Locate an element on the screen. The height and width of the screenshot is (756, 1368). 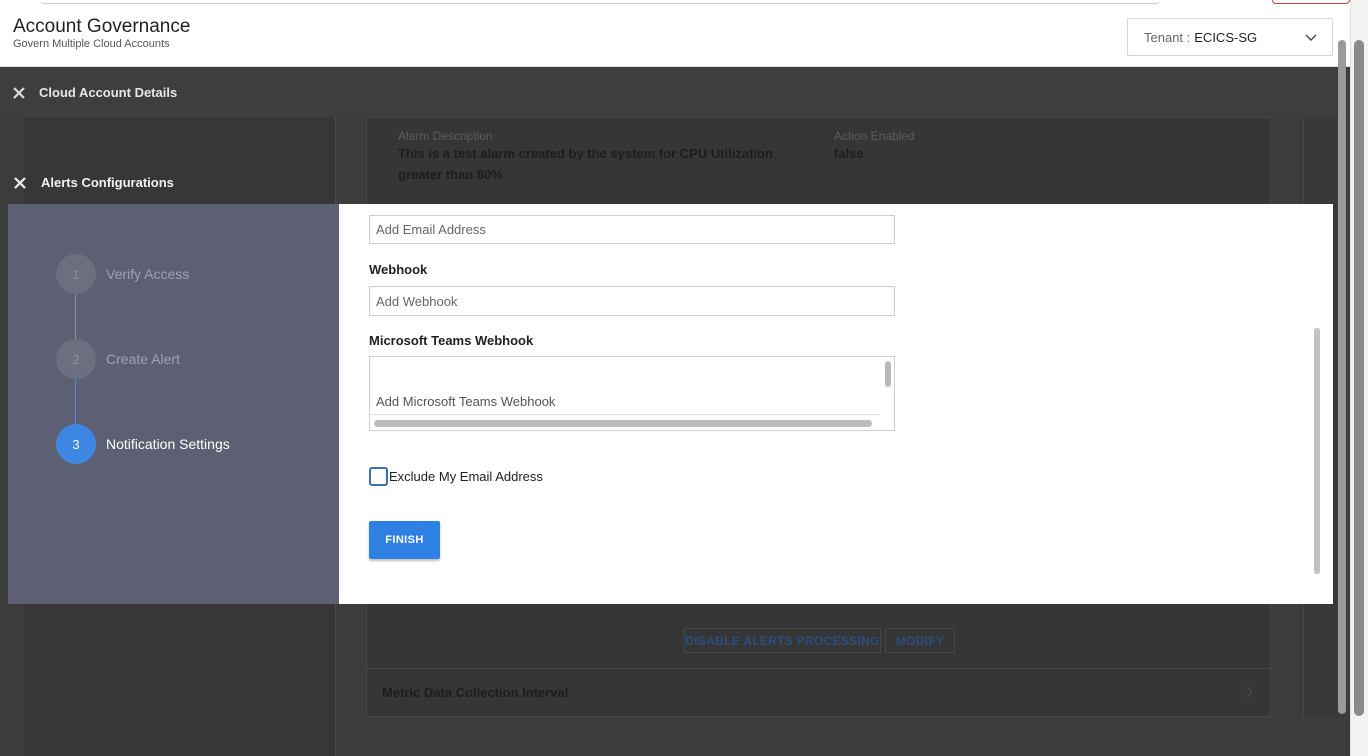
cloud-account-details-bar is located at coordinates (675, 92).